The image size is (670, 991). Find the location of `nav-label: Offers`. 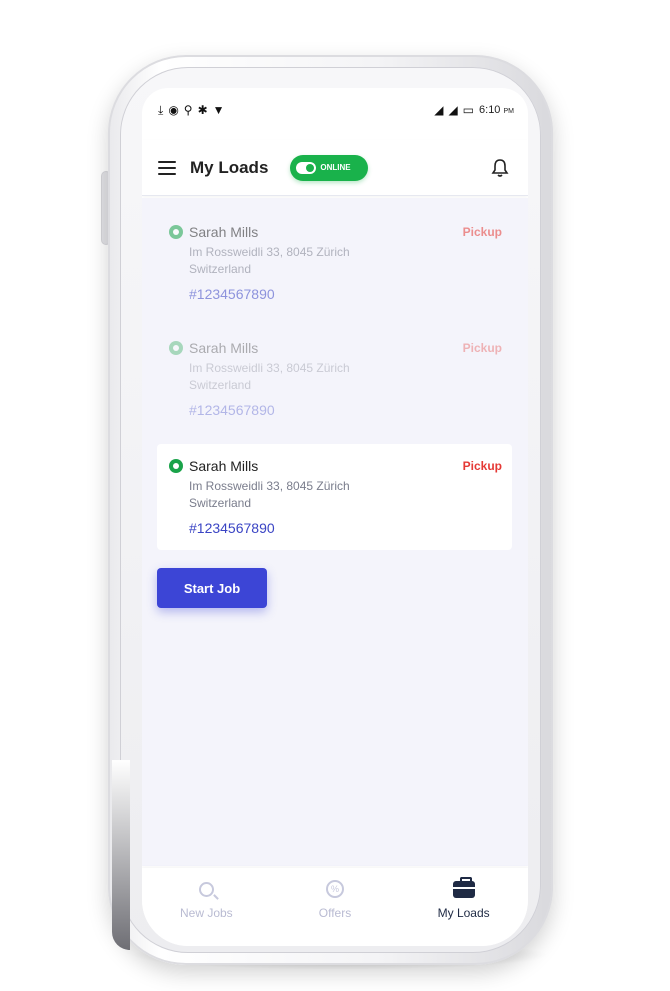

nav-label: Offers is located at coordinates (335, 913).